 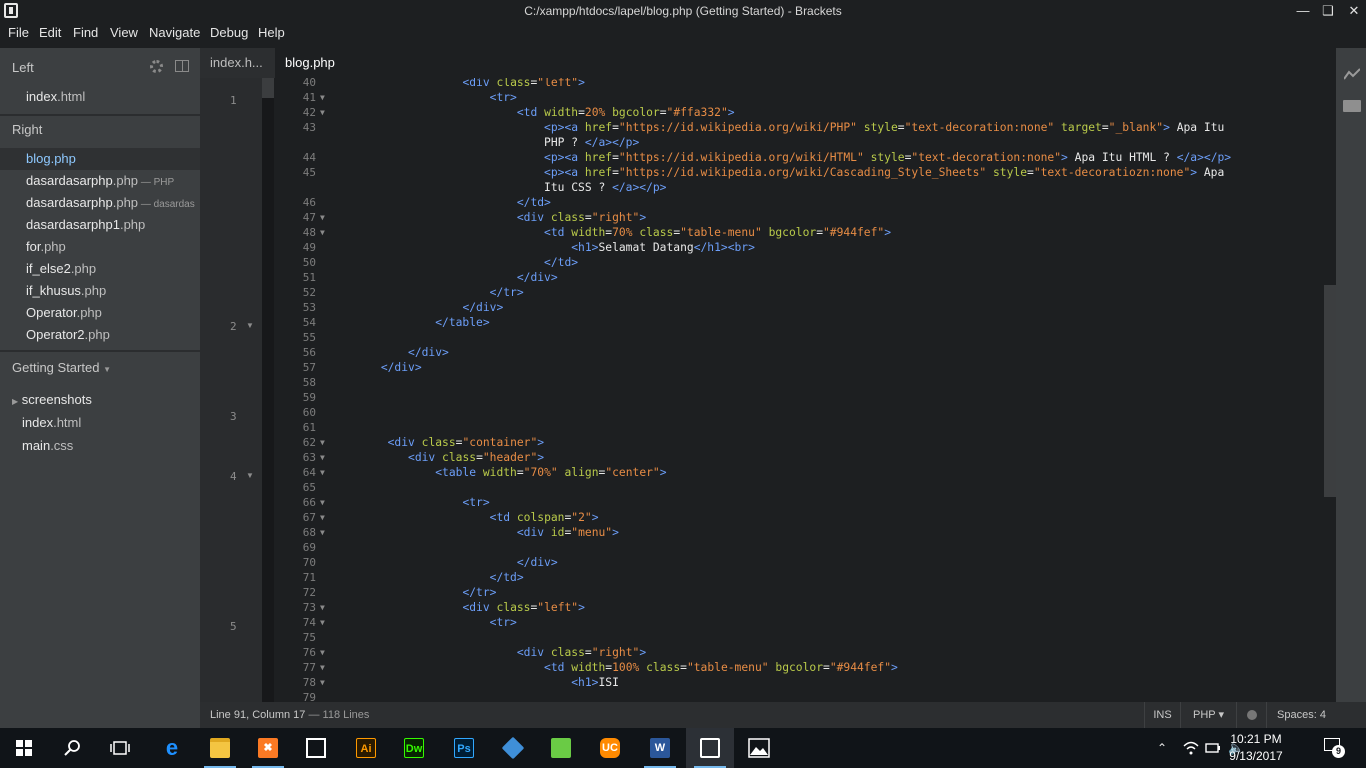 What do you see at coordinates (1162, 715) in the screenshot?
I see `insert-mode-indicator: INS` at bounding box center [1162, 715].